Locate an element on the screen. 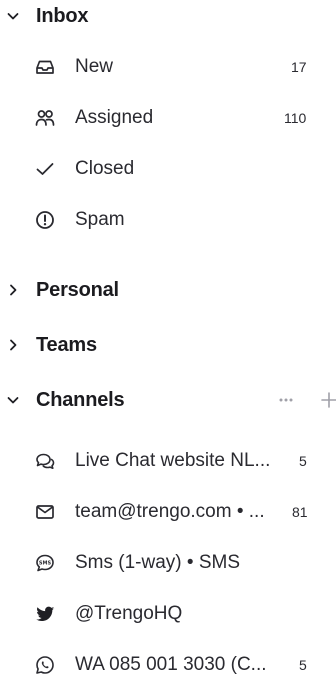 The width and height of the screenshot is (336, 682). chat-bubbles-icon is located at coordinates (45, 461).